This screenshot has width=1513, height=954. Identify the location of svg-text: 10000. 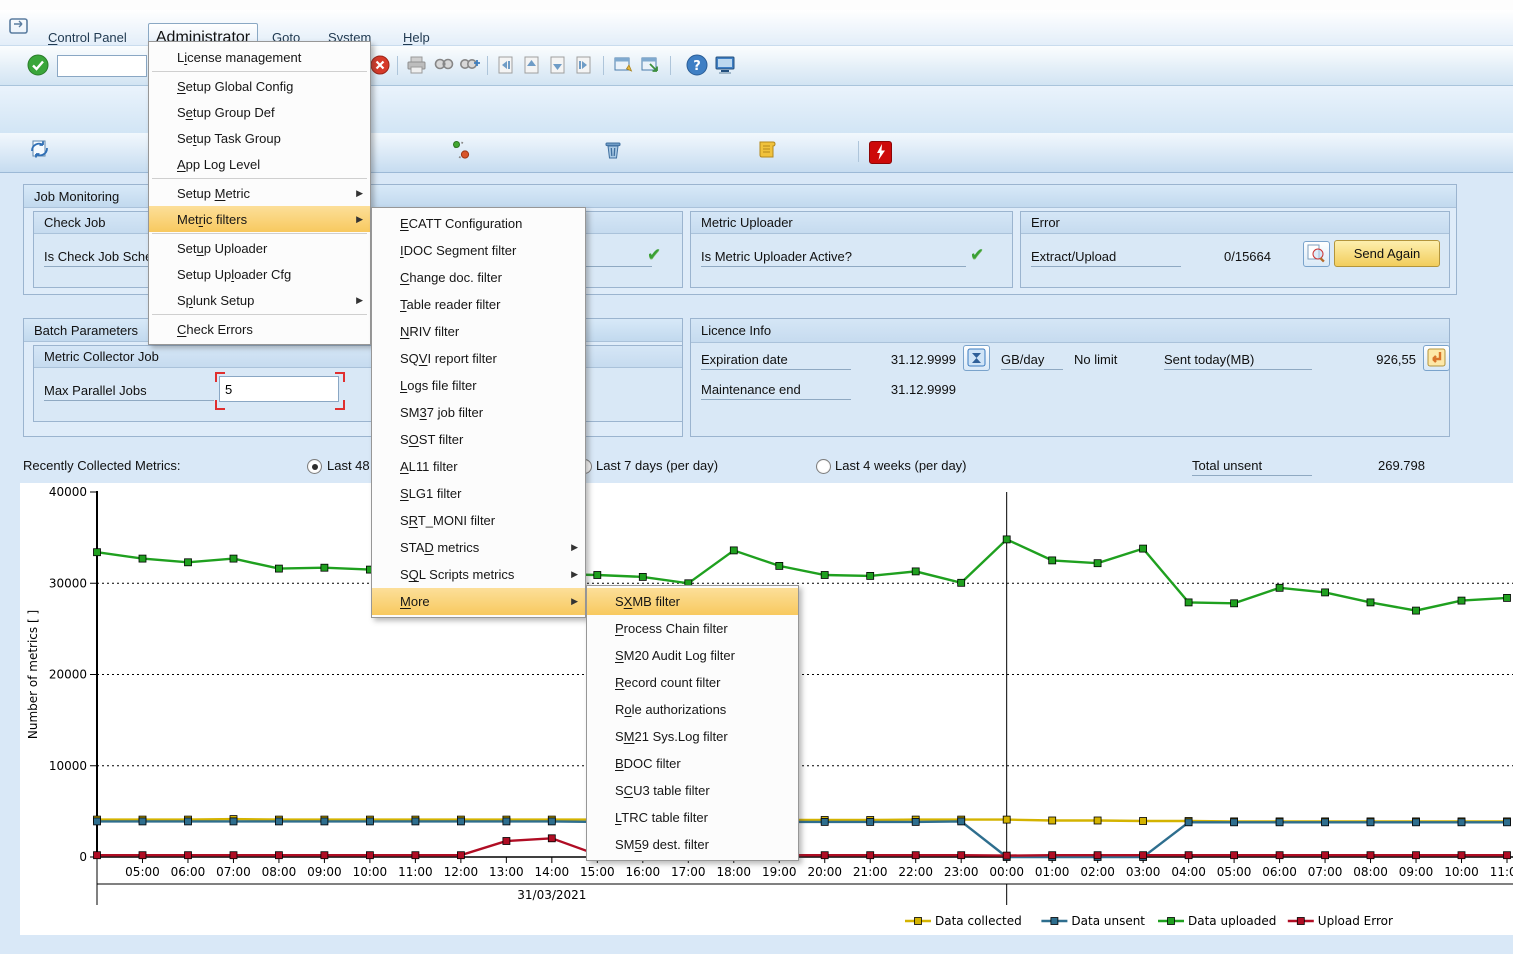
(68, 766).